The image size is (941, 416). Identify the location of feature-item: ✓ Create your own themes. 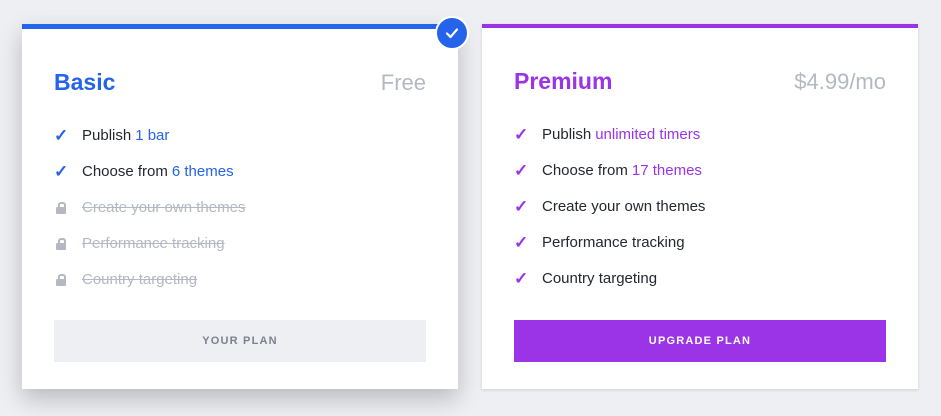
(700, 206).